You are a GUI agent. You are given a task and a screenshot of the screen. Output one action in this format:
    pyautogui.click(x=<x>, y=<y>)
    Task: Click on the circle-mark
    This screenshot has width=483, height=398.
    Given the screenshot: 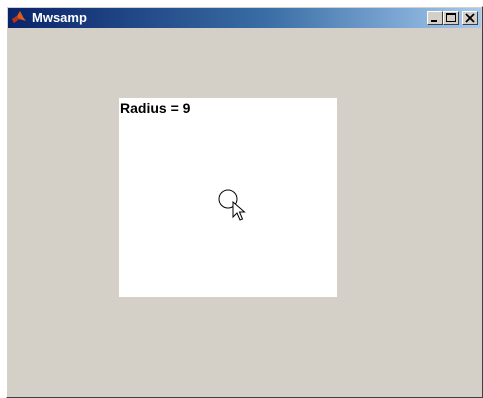 What is the action you would take?
    pyautogui.click(x=228, y=199)
    